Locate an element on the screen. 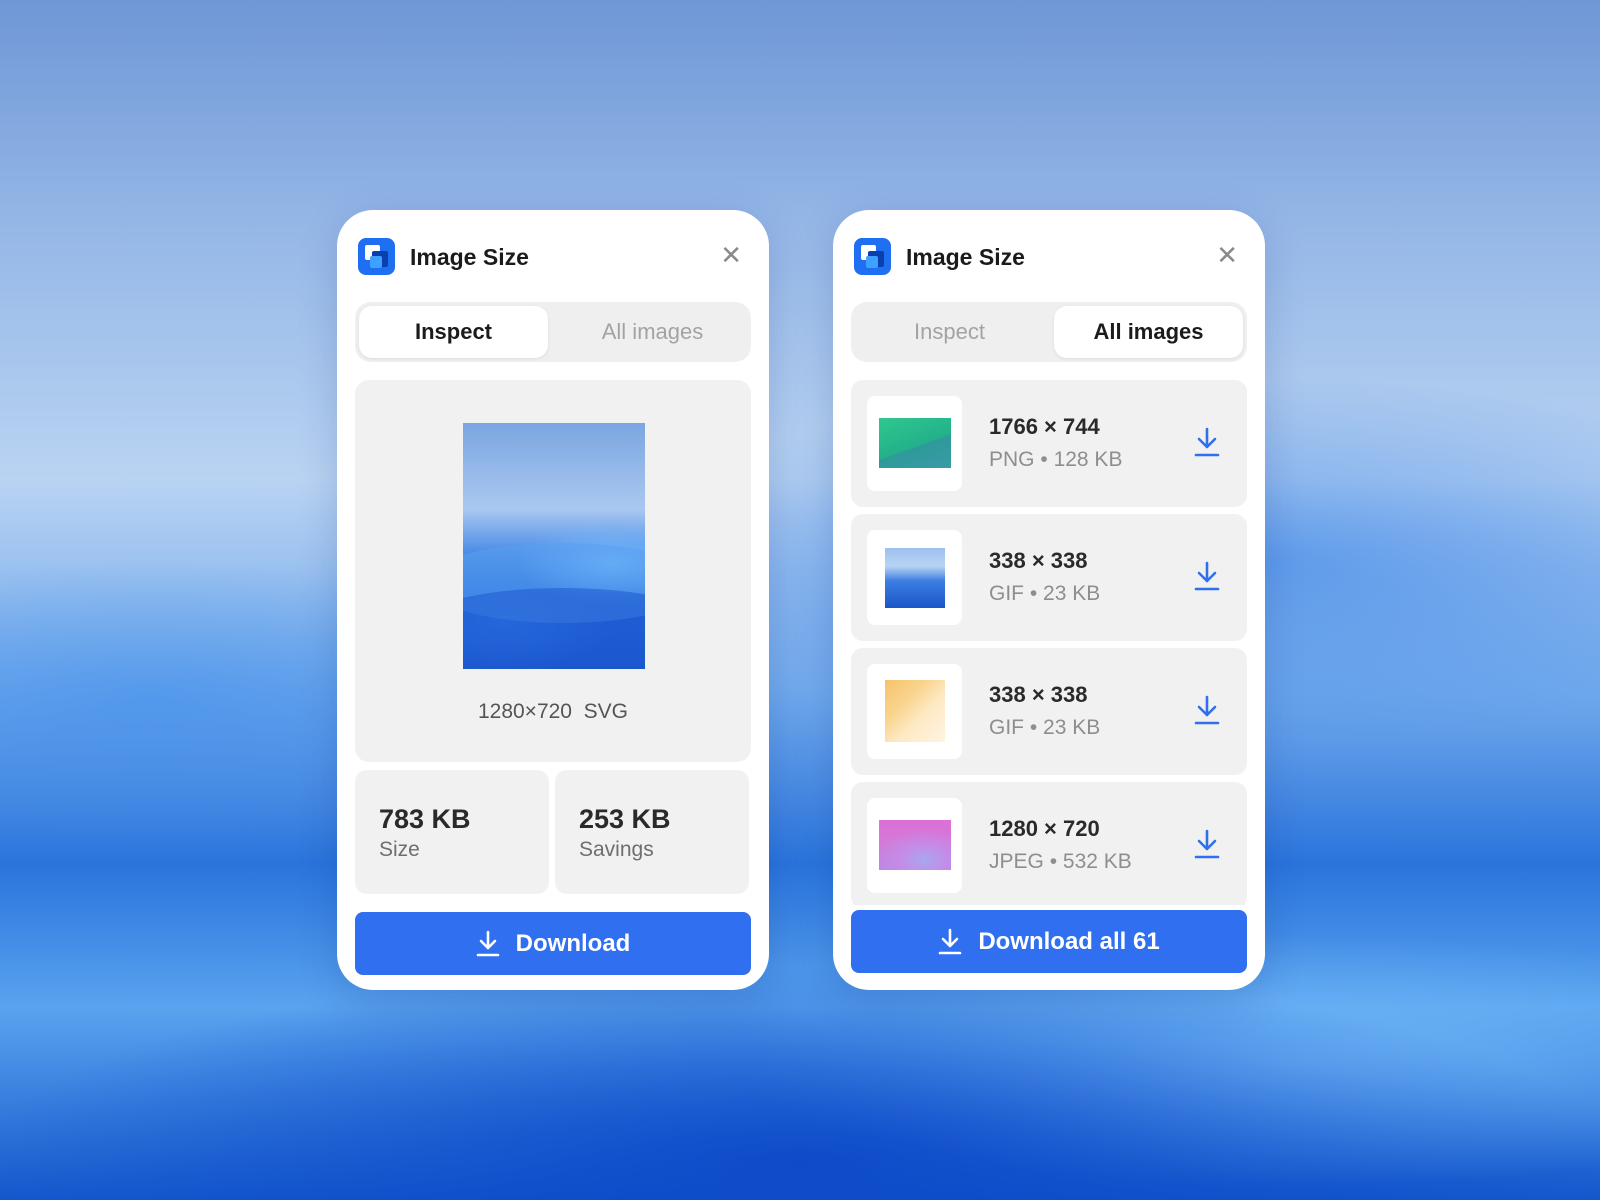  image-file-size: 532 KB is located at coordinates (1097, 861).